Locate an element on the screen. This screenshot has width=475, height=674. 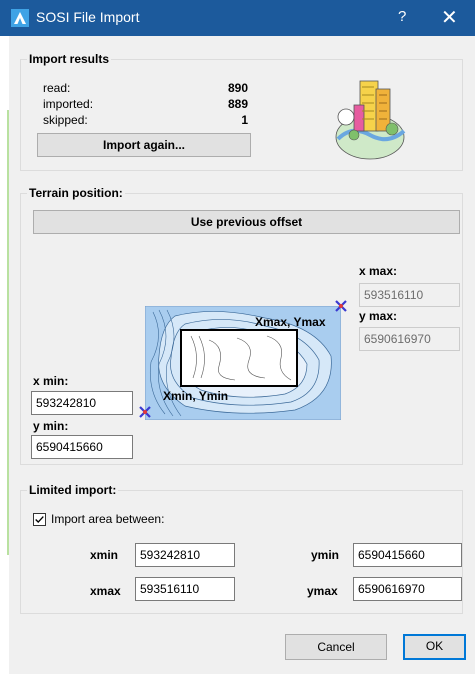
cancel-button: Cancel is located at coordinates (336, 647).